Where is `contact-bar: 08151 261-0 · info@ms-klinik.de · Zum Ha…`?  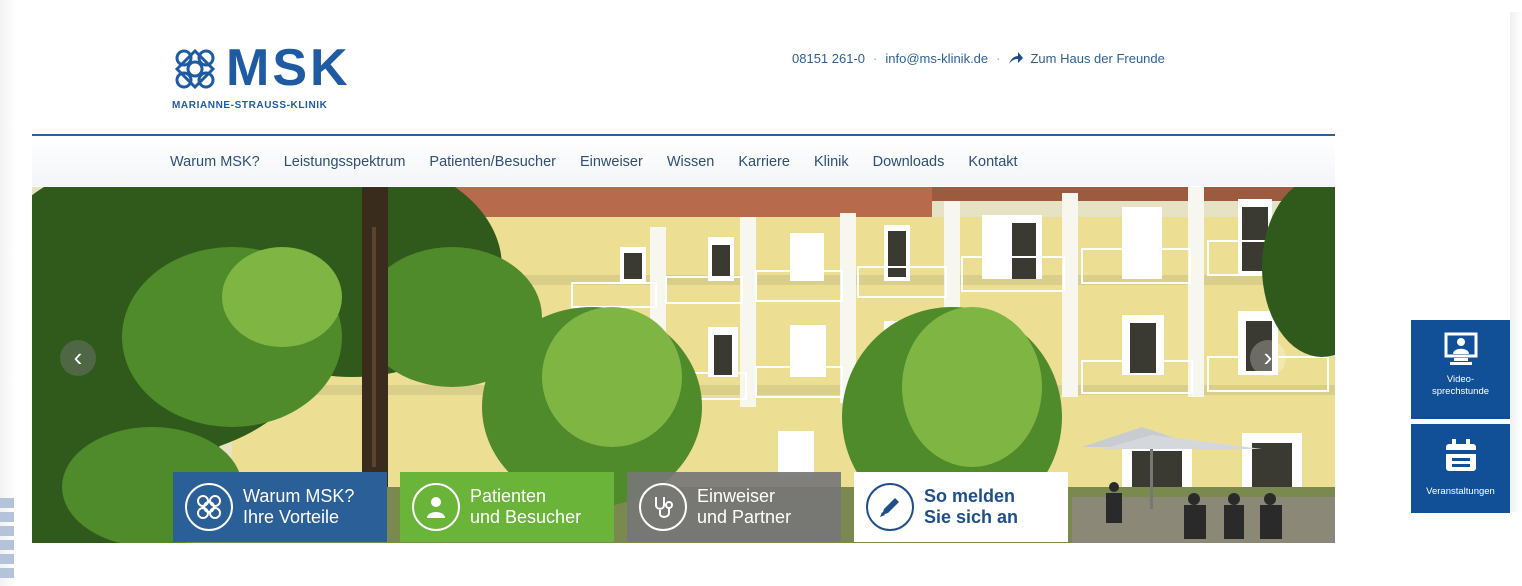
contact-bar: 08151 261-0 · info@ms-klinik.de · Zum Ha… is located at coordinates (978, 58).